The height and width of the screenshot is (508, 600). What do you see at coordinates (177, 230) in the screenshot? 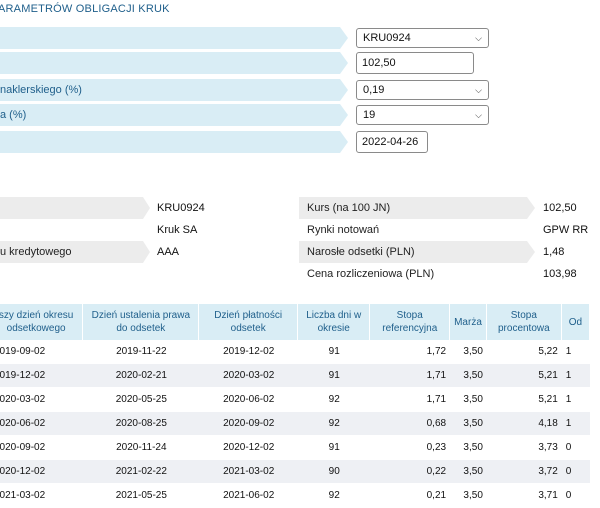
I see `info-left-value: Kruk SA` at bounding box center [177, 230].